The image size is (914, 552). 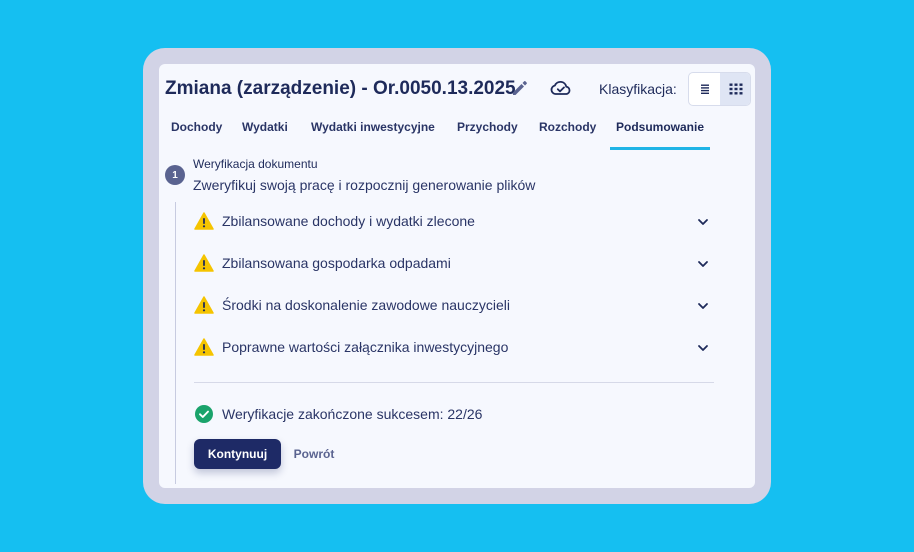 I want to click on check-item-label: Zbilansowane dochody i wydatki zlecone, so click(x=348, y=221).